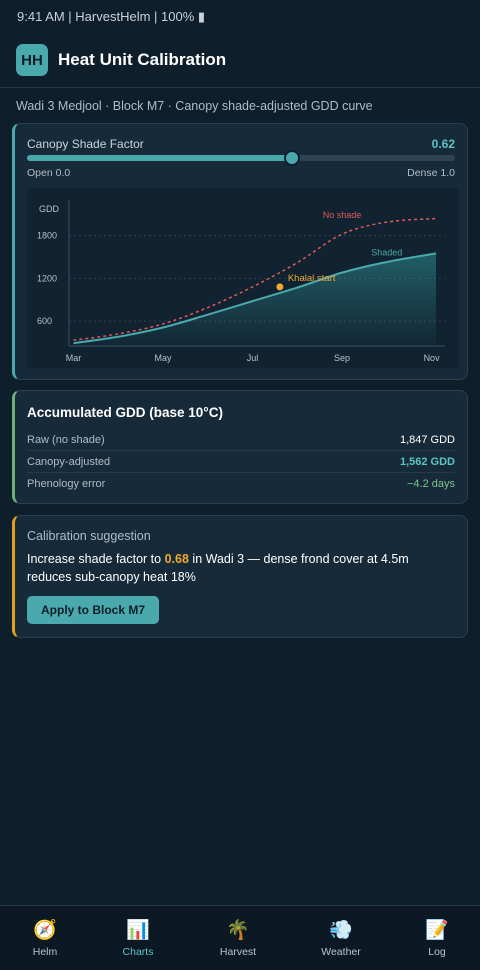 The width and height of the screenshot is (480, 970). What do you see at coordinates (142, 59) in the screenshot?
I see `page-title: Heat Unit Calibration` at bounding box center [142, 59].